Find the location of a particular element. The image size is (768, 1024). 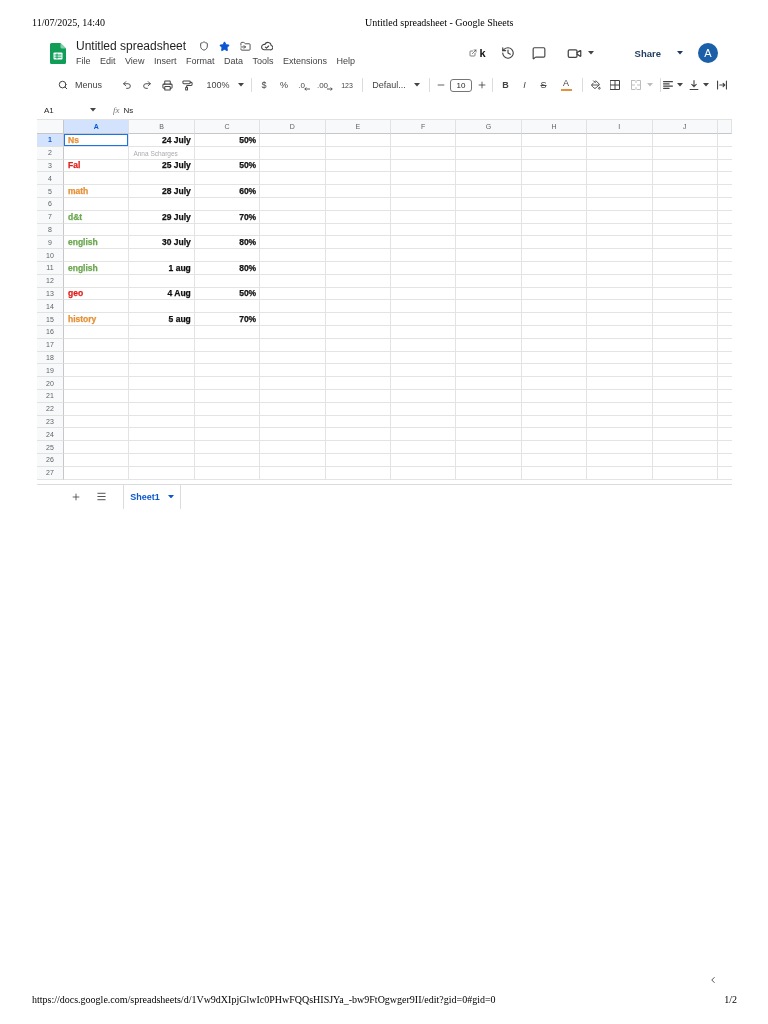

menu-item: Tools is located at coordinates (263, 61).